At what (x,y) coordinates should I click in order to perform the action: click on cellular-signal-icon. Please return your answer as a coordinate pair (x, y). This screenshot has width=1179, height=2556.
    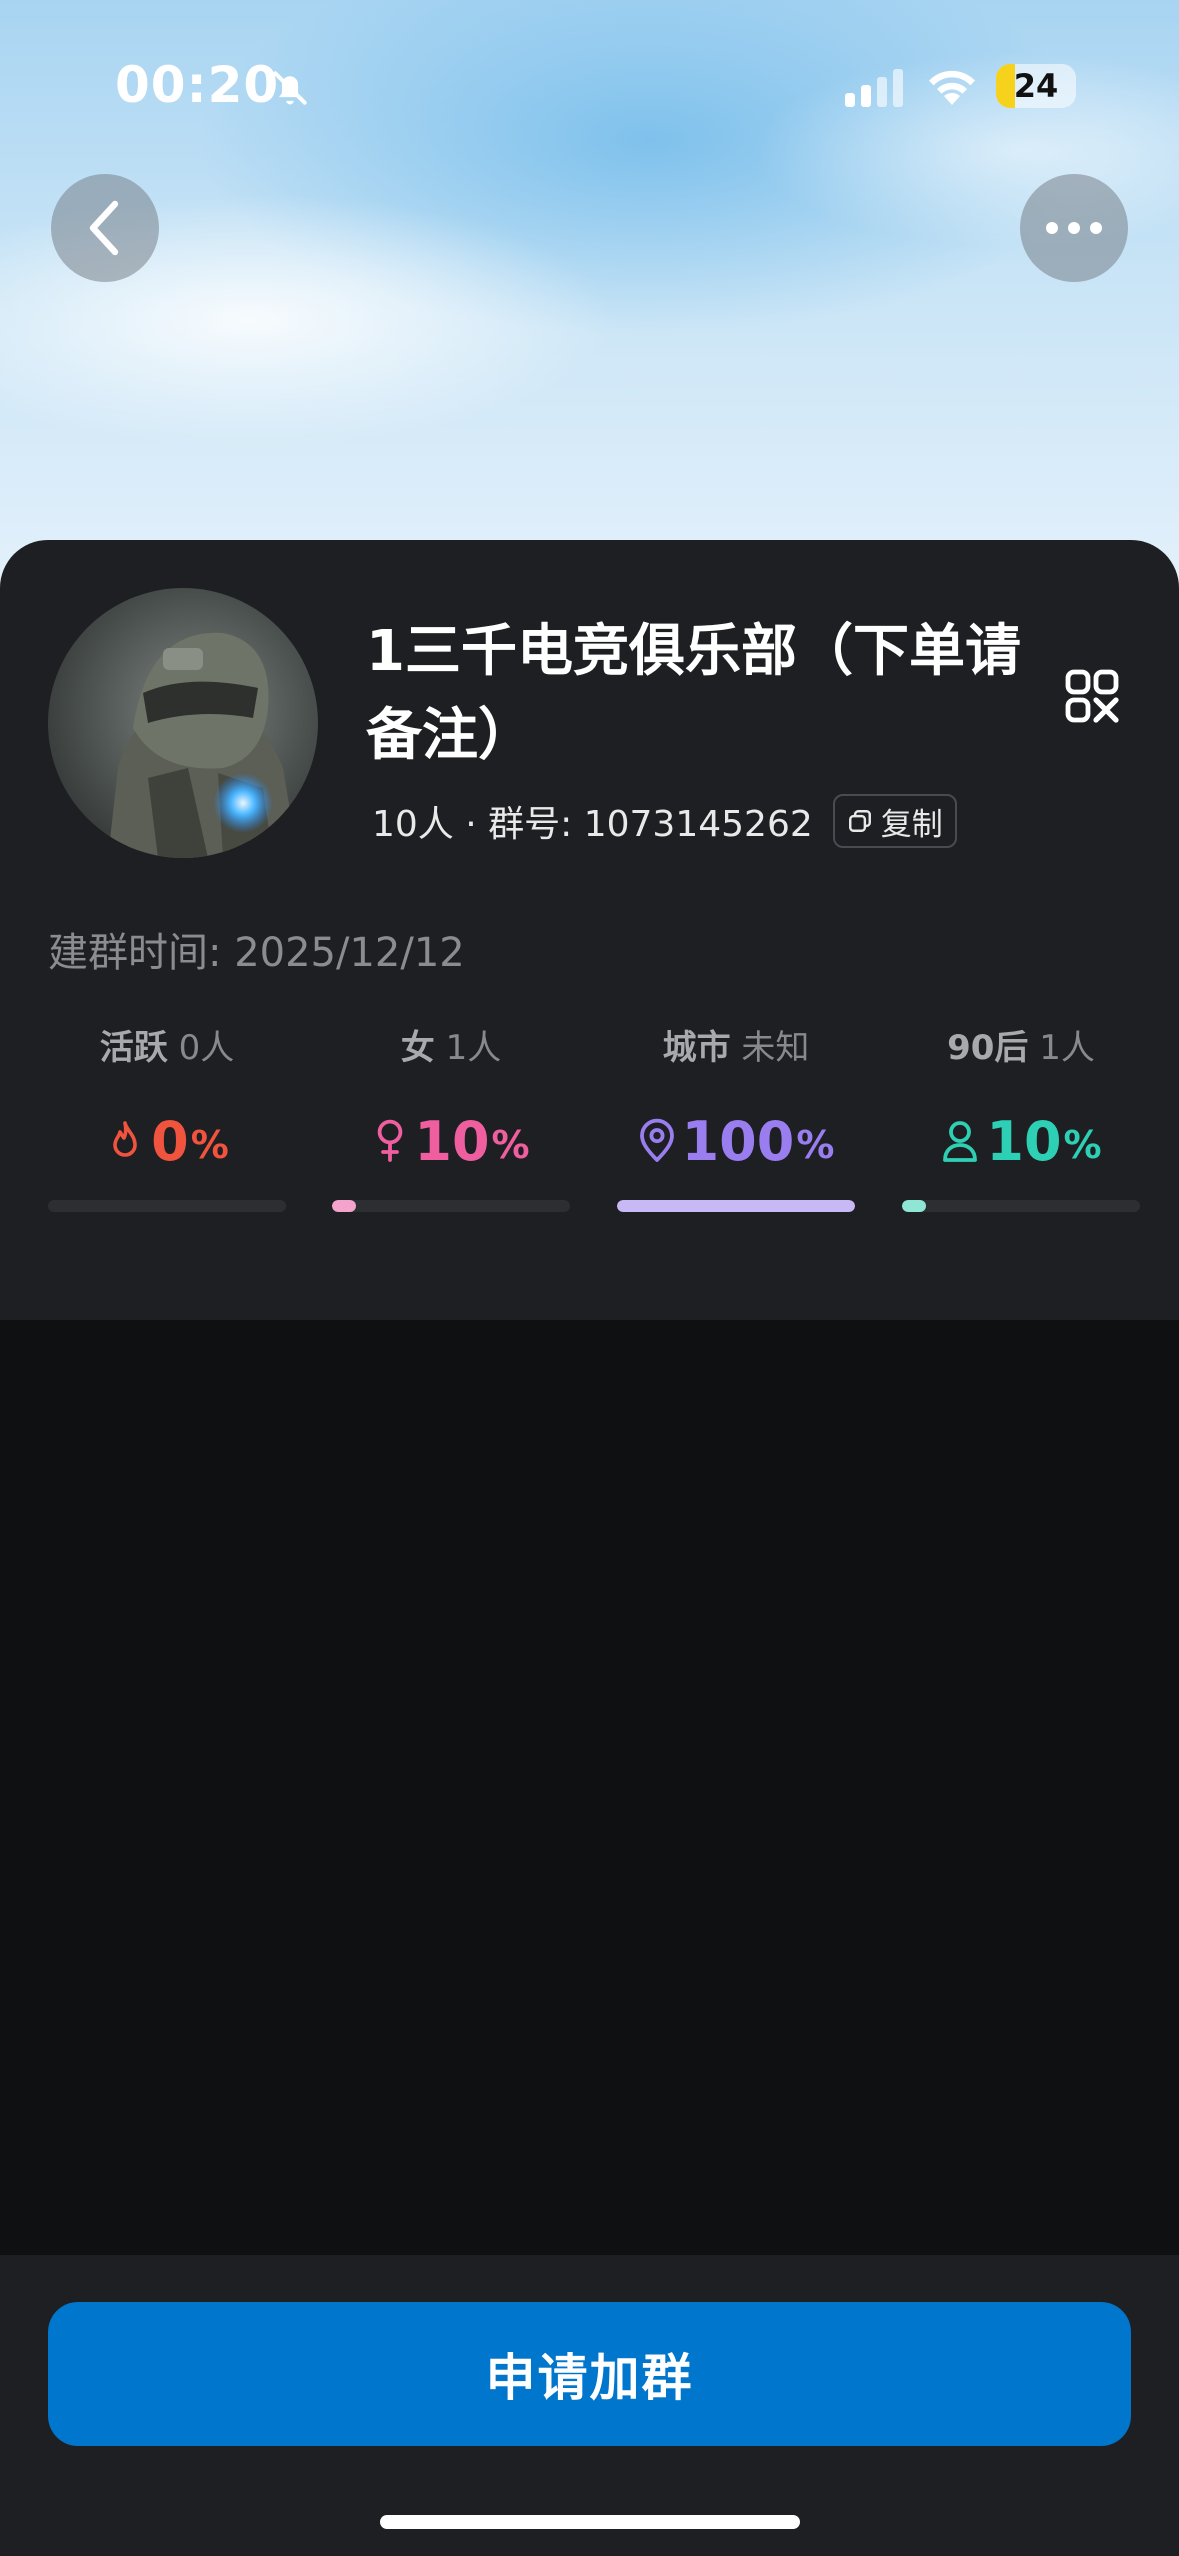
    Looking at the image, I should click on (874, 88).